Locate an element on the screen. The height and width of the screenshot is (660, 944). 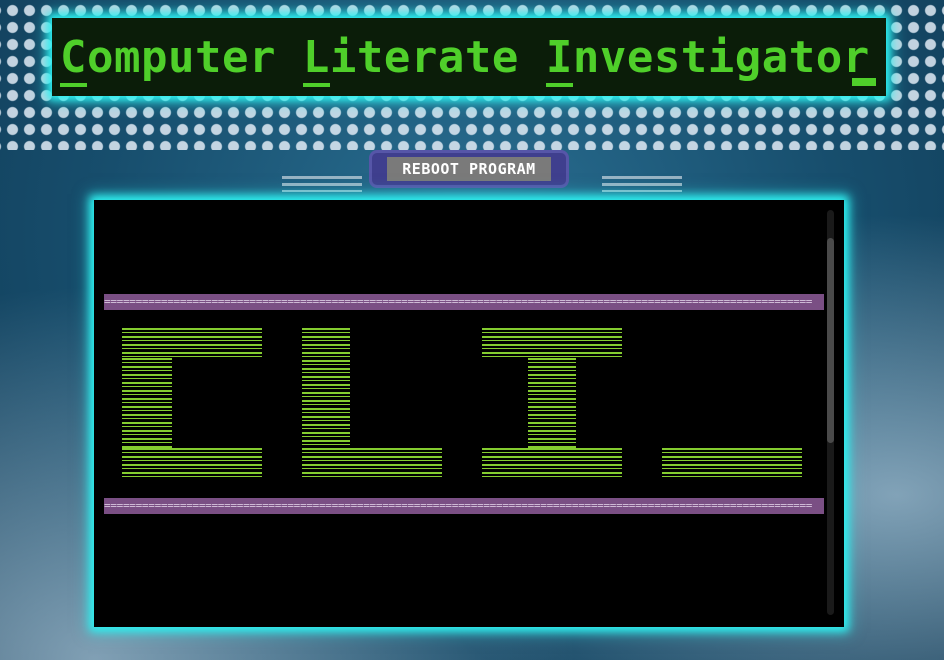
title-initial-i: I is located at coordinates (559, 59).